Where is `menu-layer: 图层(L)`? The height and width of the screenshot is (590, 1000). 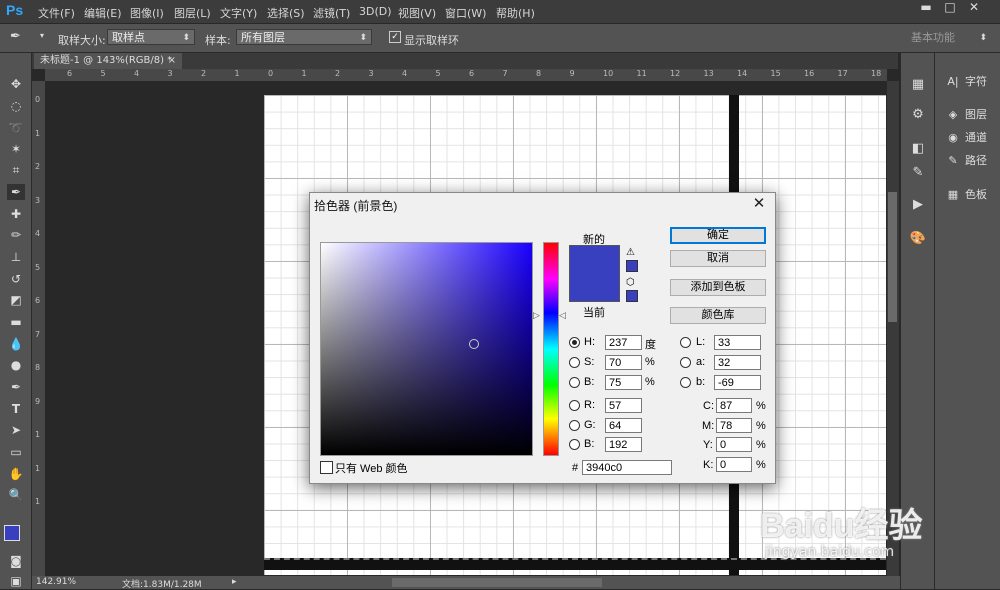 menu-layer: 图层(L) is located at coordinates (192, 13).